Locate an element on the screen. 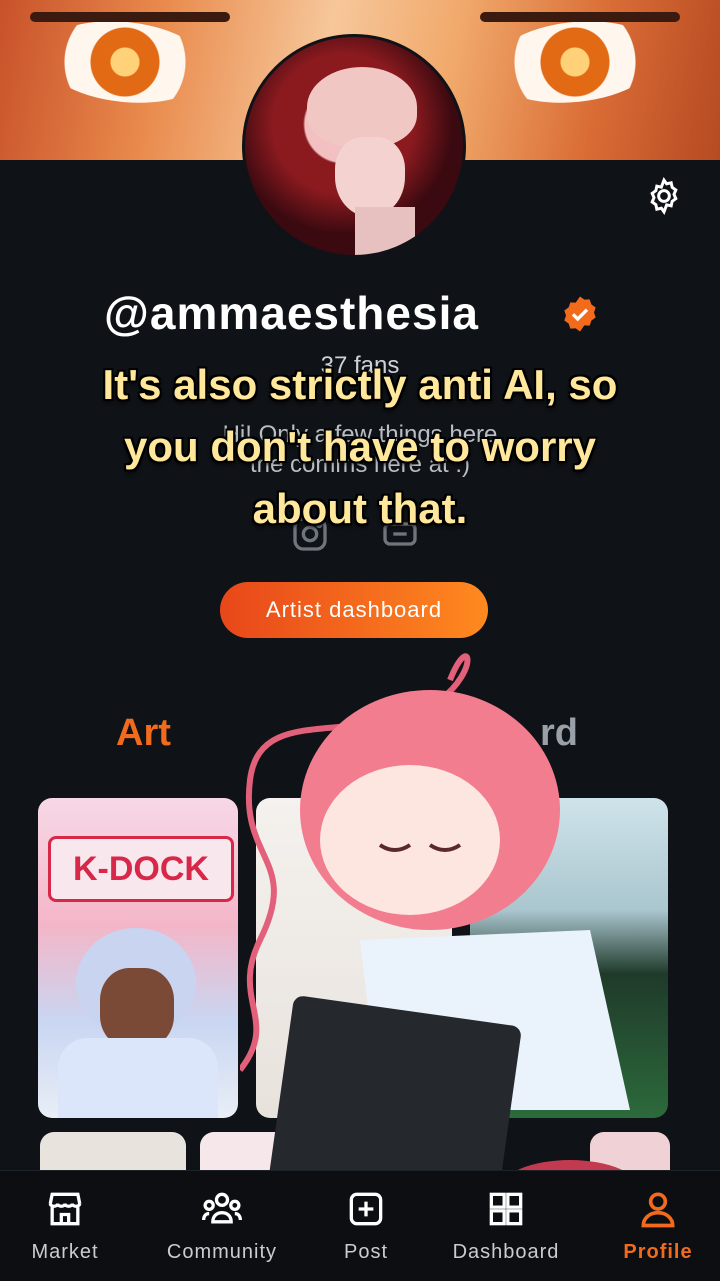 This screenshot has height=1281, width=720. gallery-item: K-DOCK is located at coordinates (138, 958).